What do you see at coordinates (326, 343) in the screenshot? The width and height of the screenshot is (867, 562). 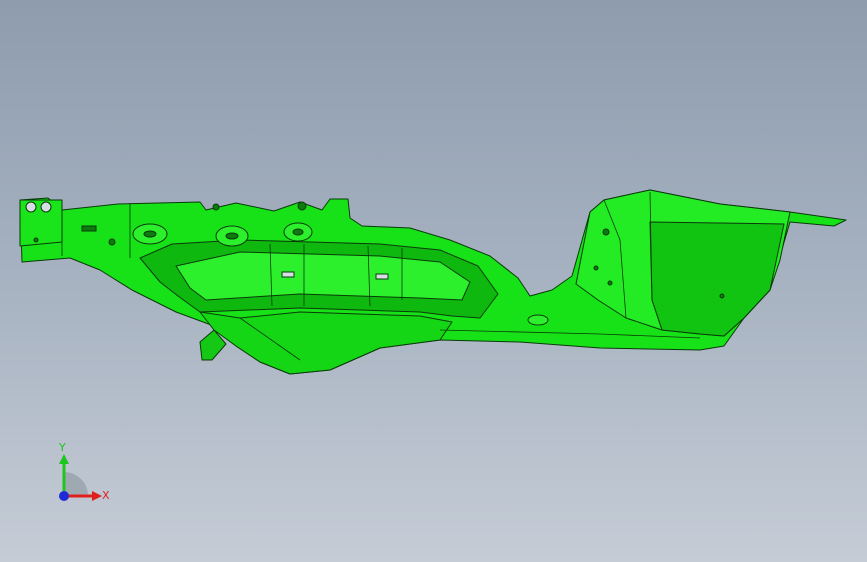 I see `part-lower-flange` at bounding box center [326, 343].